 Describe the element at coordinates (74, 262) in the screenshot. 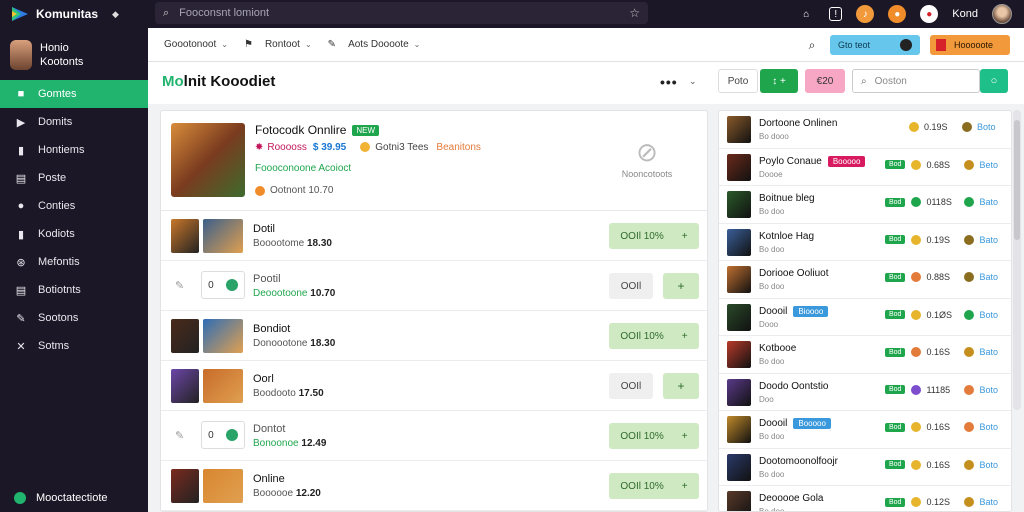

I see `sidebar-item-6: ⊛ Mefontis` at that location.